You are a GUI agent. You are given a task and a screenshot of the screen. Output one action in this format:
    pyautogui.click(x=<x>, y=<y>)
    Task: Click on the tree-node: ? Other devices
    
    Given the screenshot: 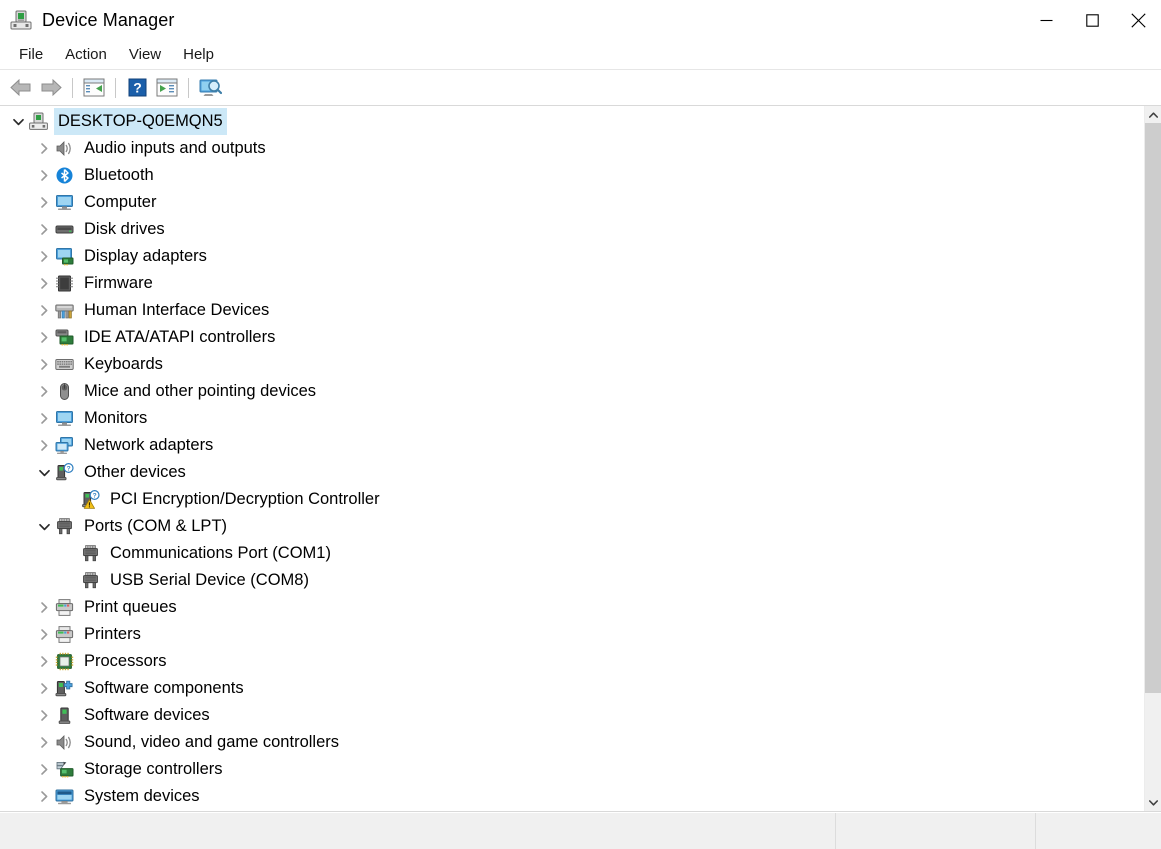 What is the action you would take?
    pyautogui.click(x=572, y=472)
    